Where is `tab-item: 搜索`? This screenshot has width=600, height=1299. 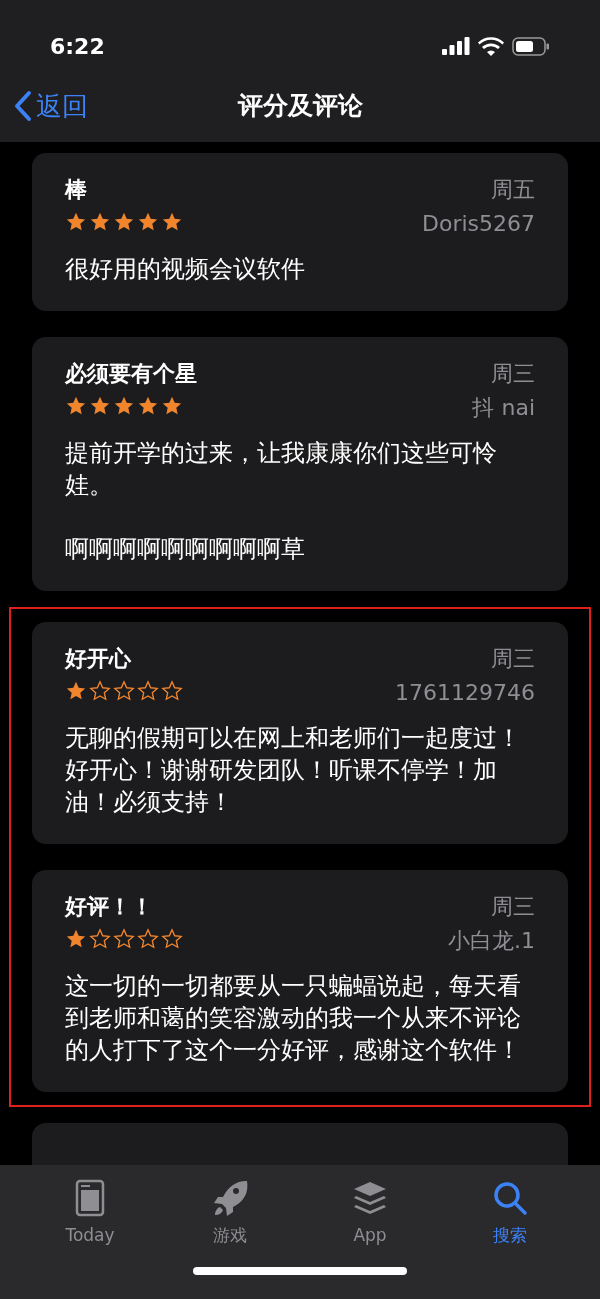
tab-item: 搜索 is located at coordinates (510, 1213).